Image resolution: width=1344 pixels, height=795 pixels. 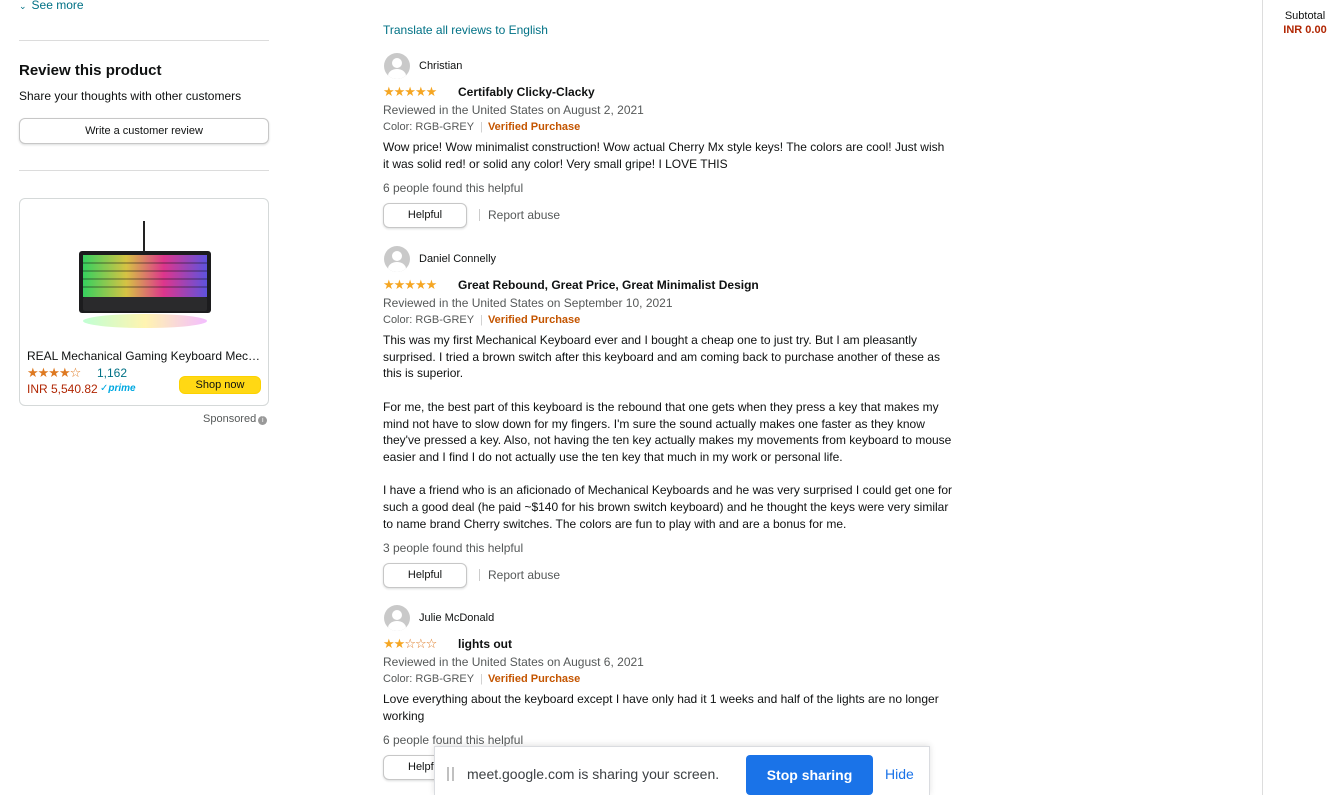 What do you see at coordinates (457, 259) in the screenshot?
I see `reviewer-name: Daniel Connelly` at bounding box center [457, 259].